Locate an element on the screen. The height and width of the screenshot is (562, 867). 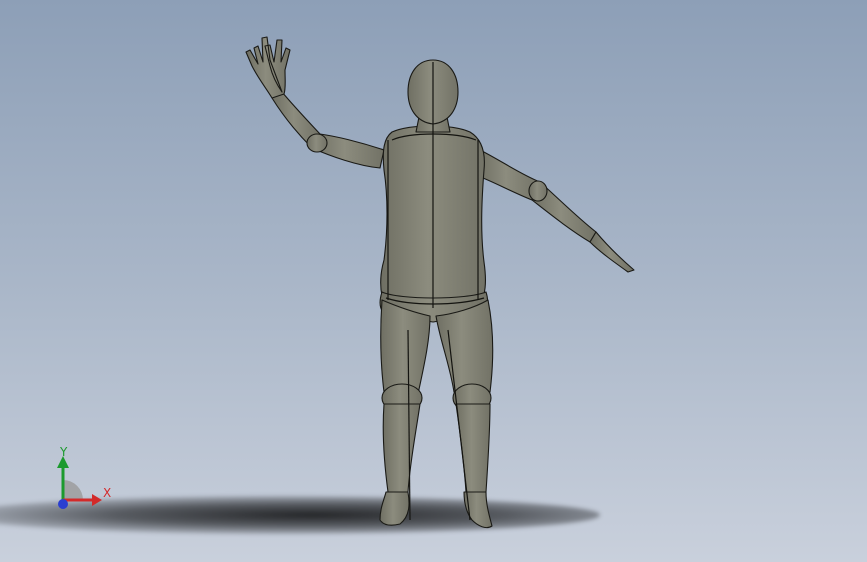
triad-xy-plane is located at coordinates (73, 490).